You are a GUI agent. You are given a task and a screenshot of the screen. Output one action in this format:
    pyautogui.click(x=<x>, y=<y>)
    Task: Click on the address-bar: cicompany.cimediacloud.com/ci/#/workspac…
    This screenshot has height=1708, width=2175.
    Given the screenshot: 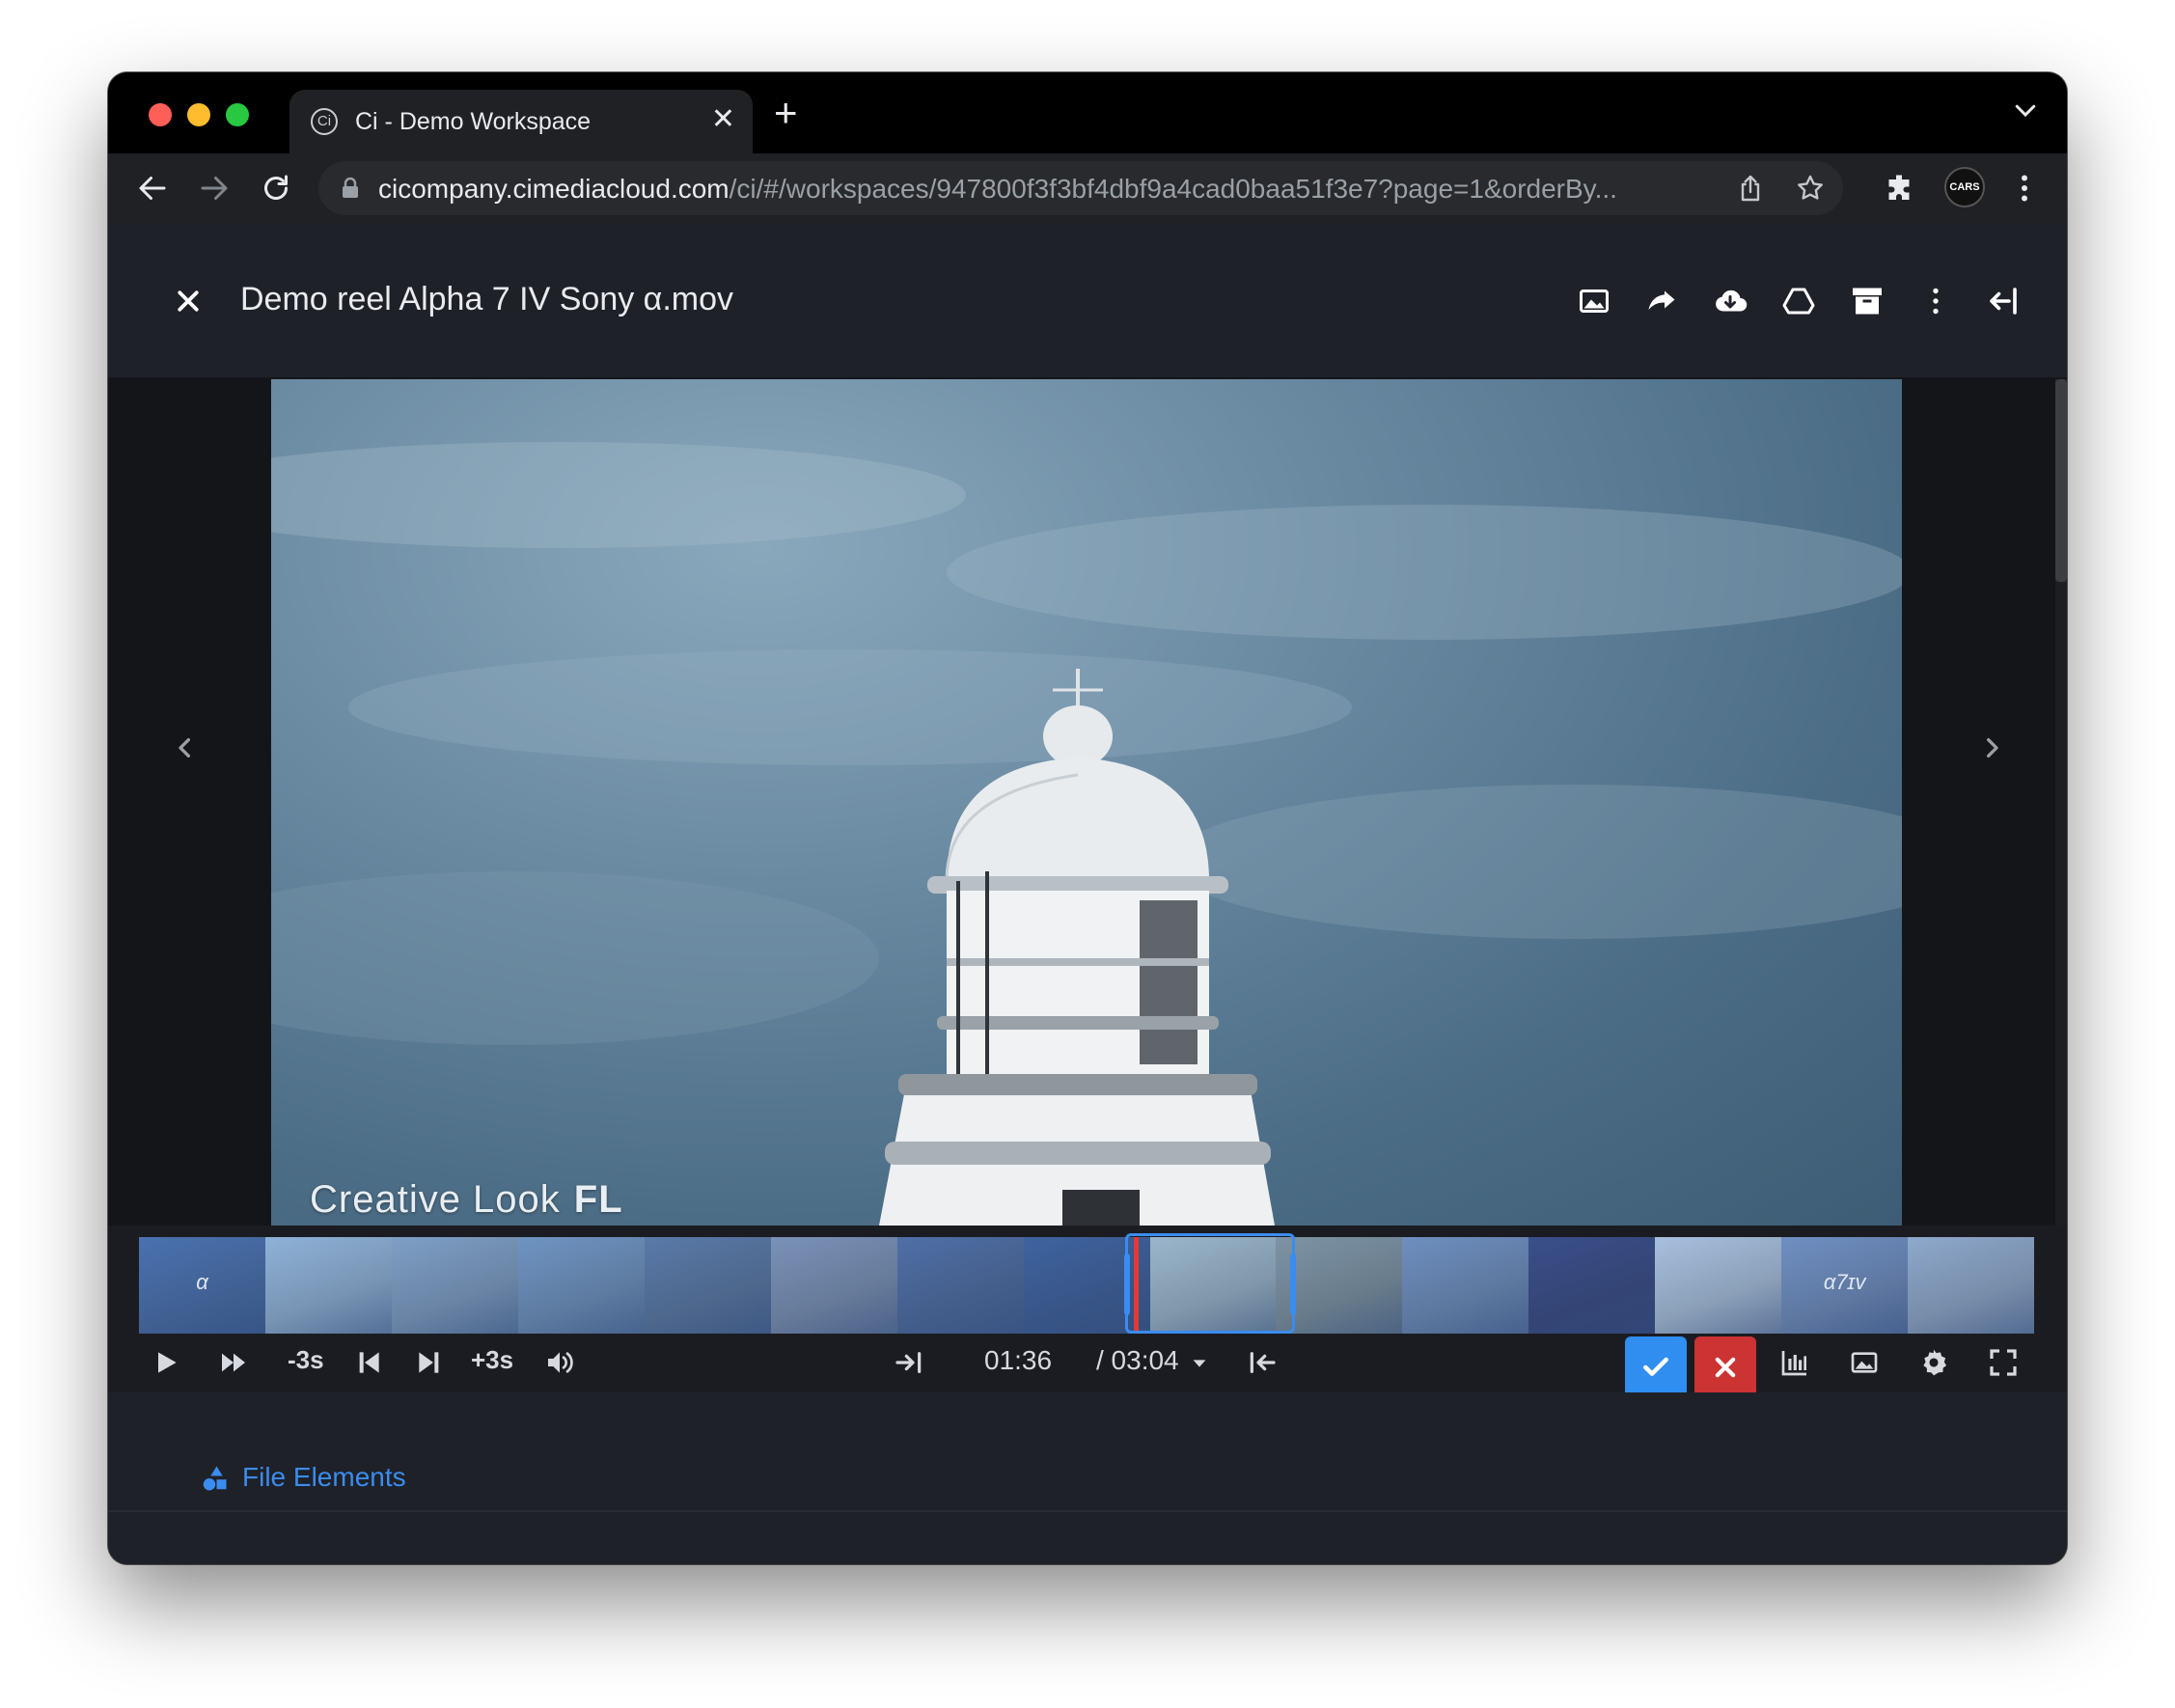 What is the action you would take?
    pyautogui.click(x=1080, y=188)
    